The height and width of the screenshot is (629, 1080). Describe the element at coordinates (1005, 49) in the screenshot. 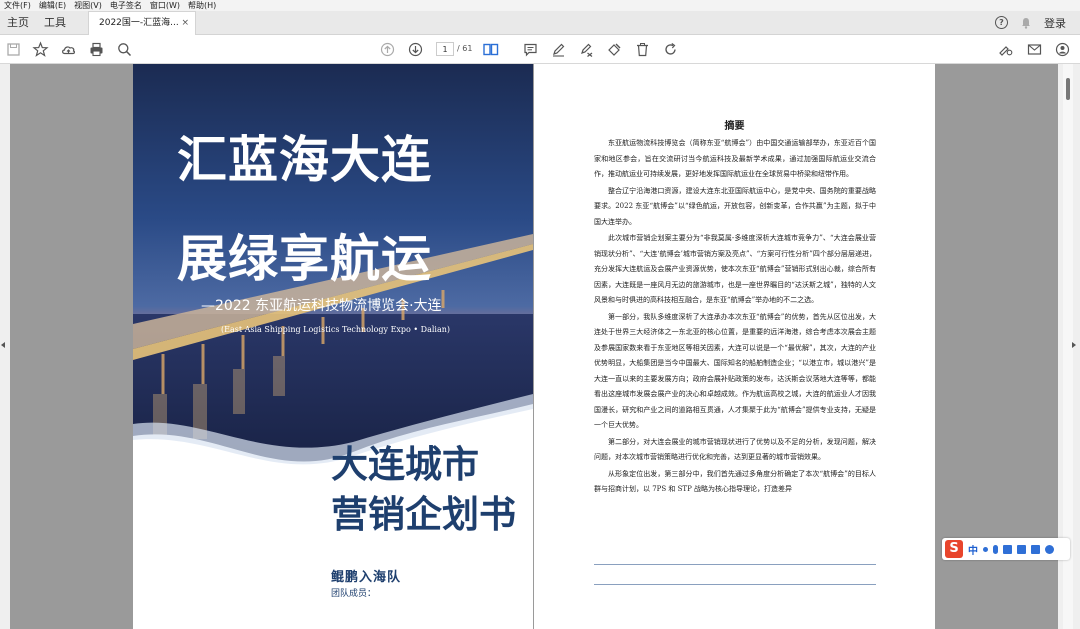

I see `sign-icon` at that location.